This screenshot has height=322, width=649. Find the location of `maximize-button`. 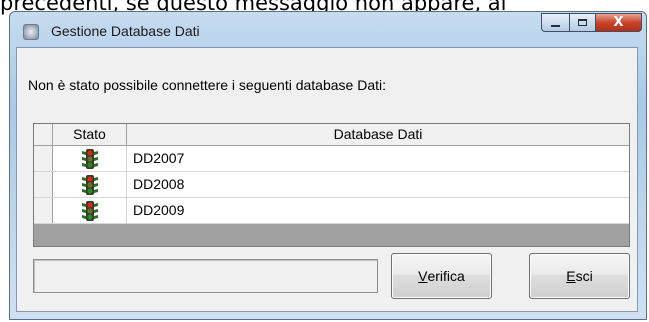

maximize-button is located at coordinates (582, 22).